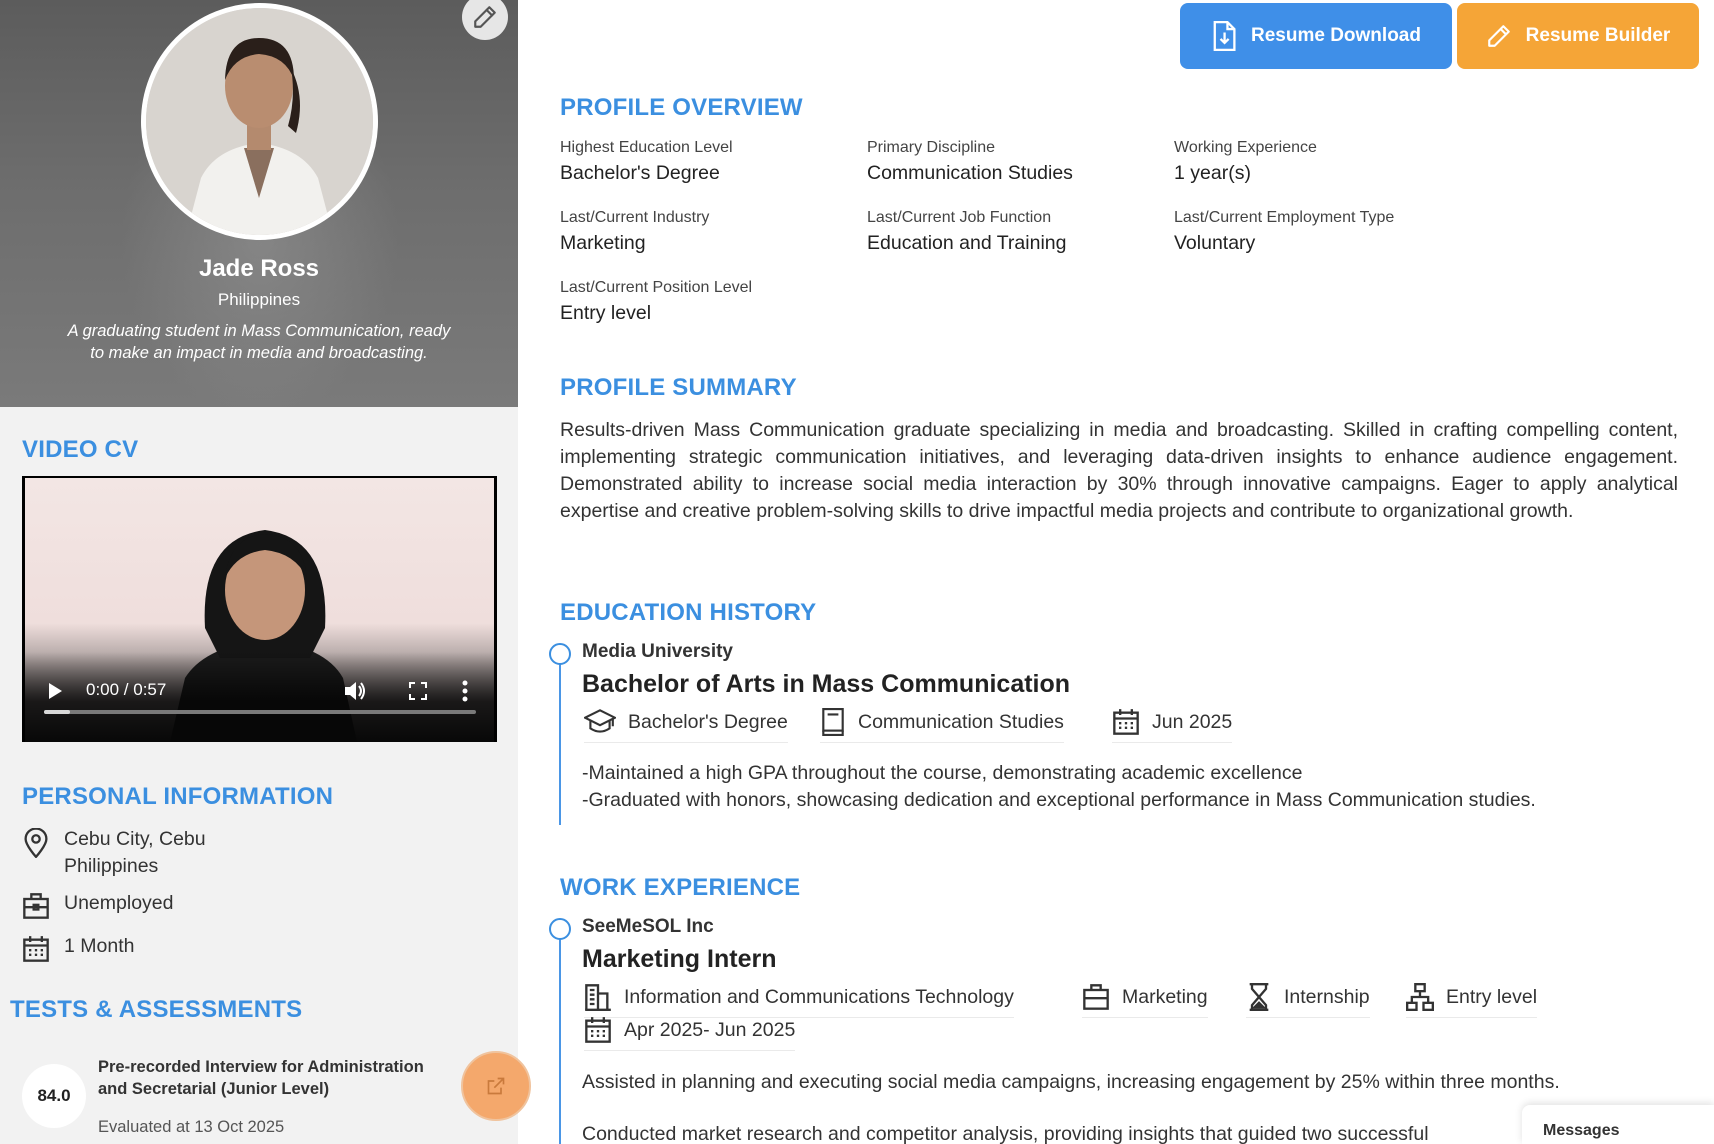 This screenshot has height=1144, width=1714. What do you see at coordinates (259, 299) in the screenshot?
I see `profile-country: Philippines` at bounding box center [259, 299].